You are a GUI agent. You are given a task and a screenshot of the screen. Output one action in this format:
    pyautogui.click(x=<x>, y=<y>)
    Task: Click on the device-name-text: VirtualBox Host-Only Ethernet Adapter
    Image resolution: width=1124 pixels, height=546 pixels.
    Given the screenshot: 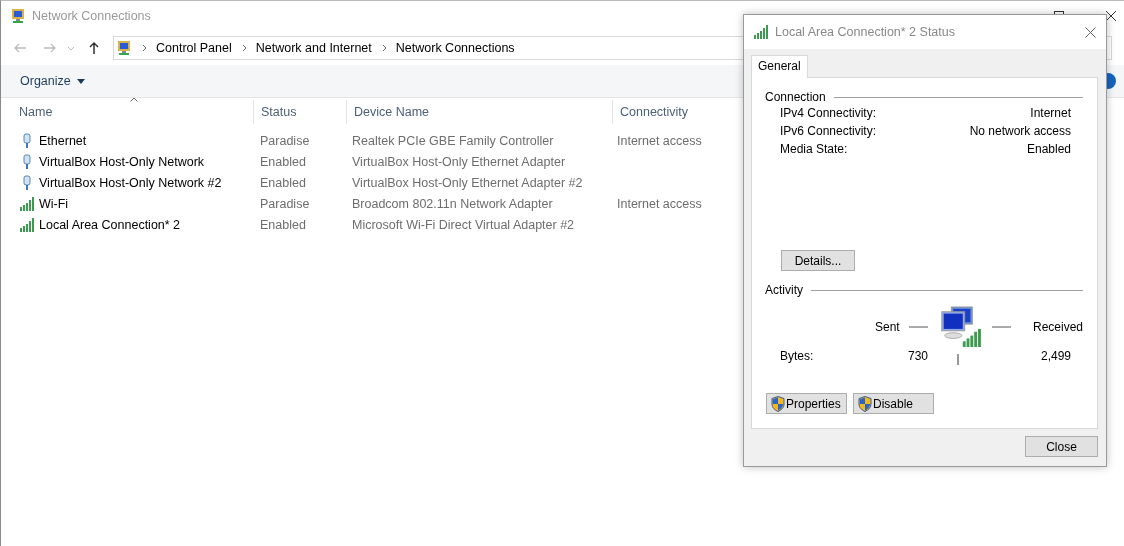 What is the action you would take?
    pyautogui.click(x=459, y=161)
    